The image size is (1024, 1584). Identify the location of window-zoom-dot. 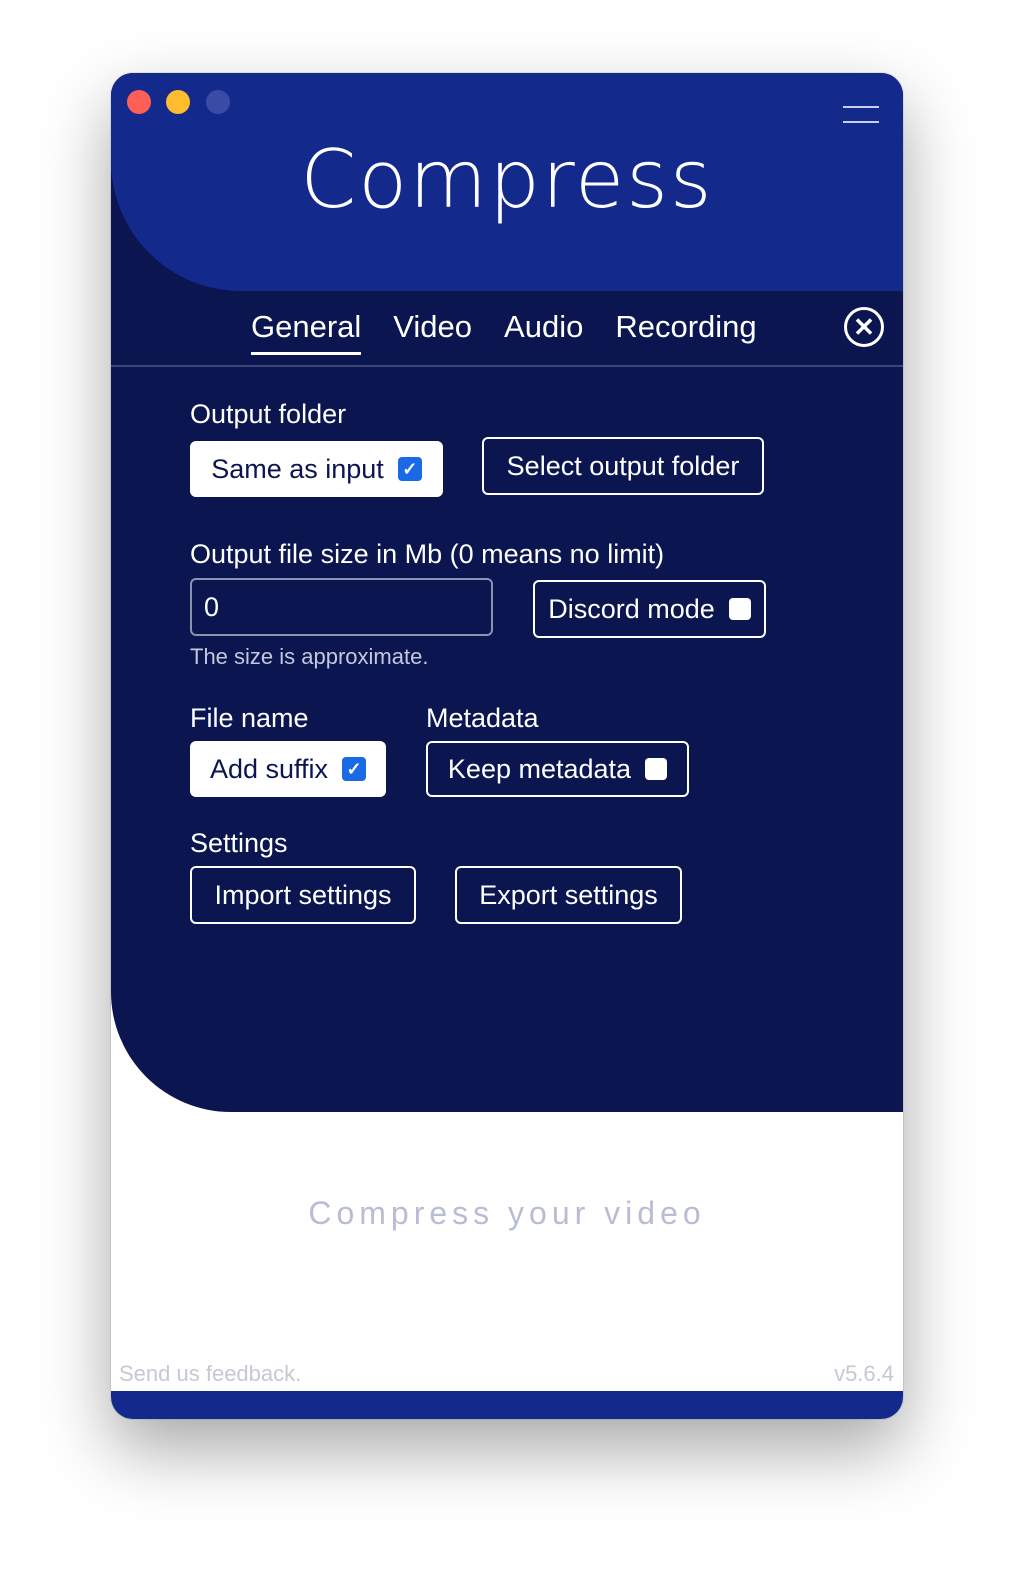
(218, 102).